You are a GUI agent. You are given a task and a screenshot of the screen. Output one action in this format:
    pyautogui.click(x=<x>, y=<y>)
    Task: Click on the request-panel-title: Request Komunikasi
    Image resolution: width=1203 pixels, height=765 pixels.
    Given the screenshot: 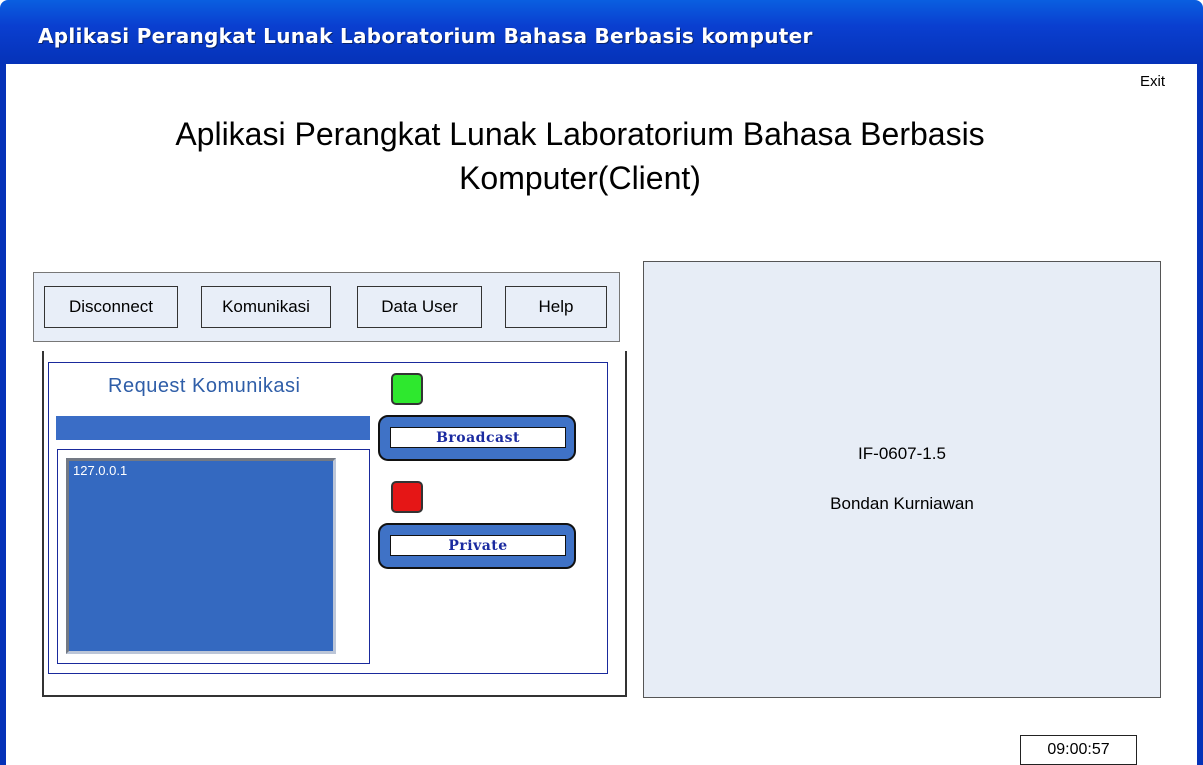 What is the action you would take?
    pyautogui.click(x=204, y=386)
    